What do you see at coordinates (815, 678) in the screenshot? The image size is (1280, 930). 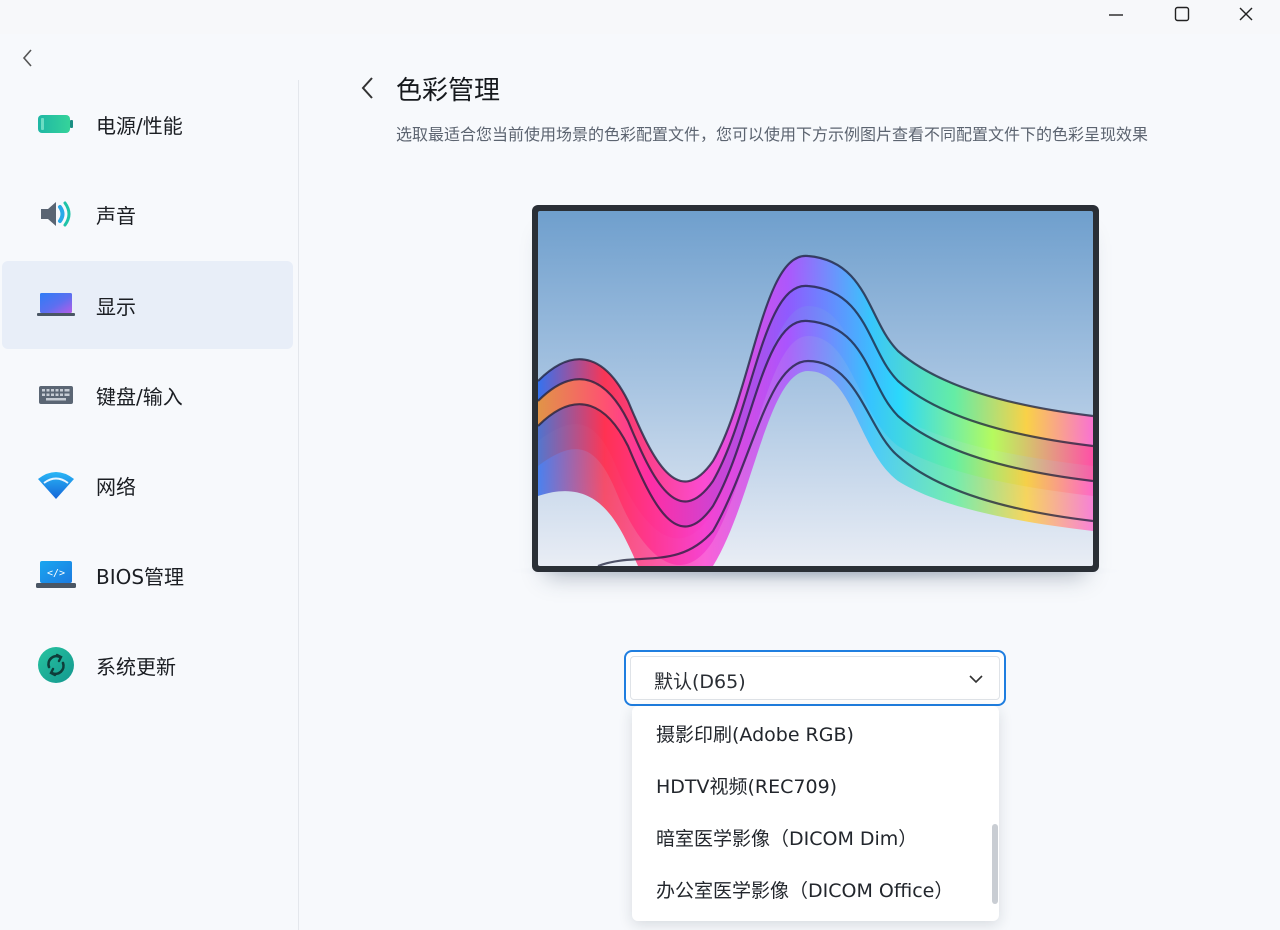 I see `color-profile-select: 默认(D65)` at bounding box center [815, 678].